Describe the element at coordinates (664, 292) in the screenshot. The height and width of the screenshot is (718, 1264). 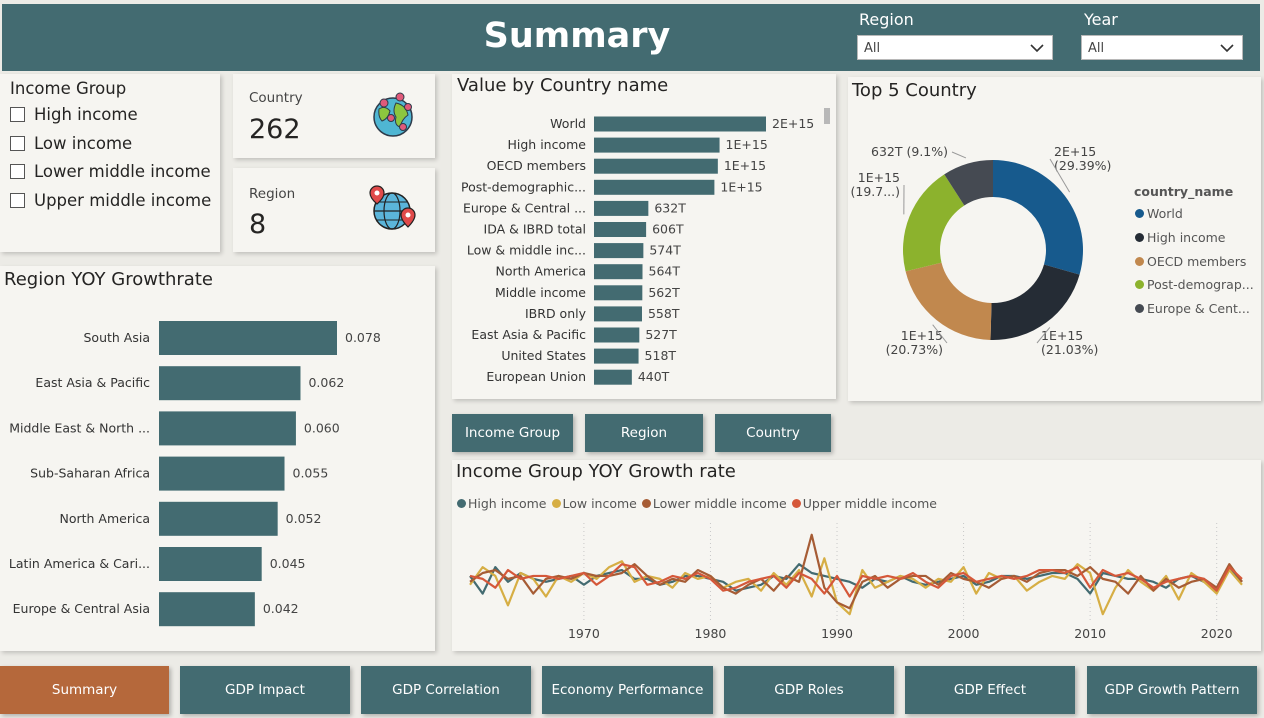
I see `data-label: 562T` at that location.